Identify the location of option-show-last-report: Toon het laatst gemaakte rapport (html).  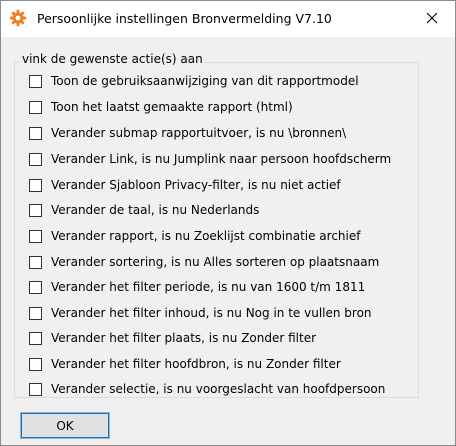
(161, 107).